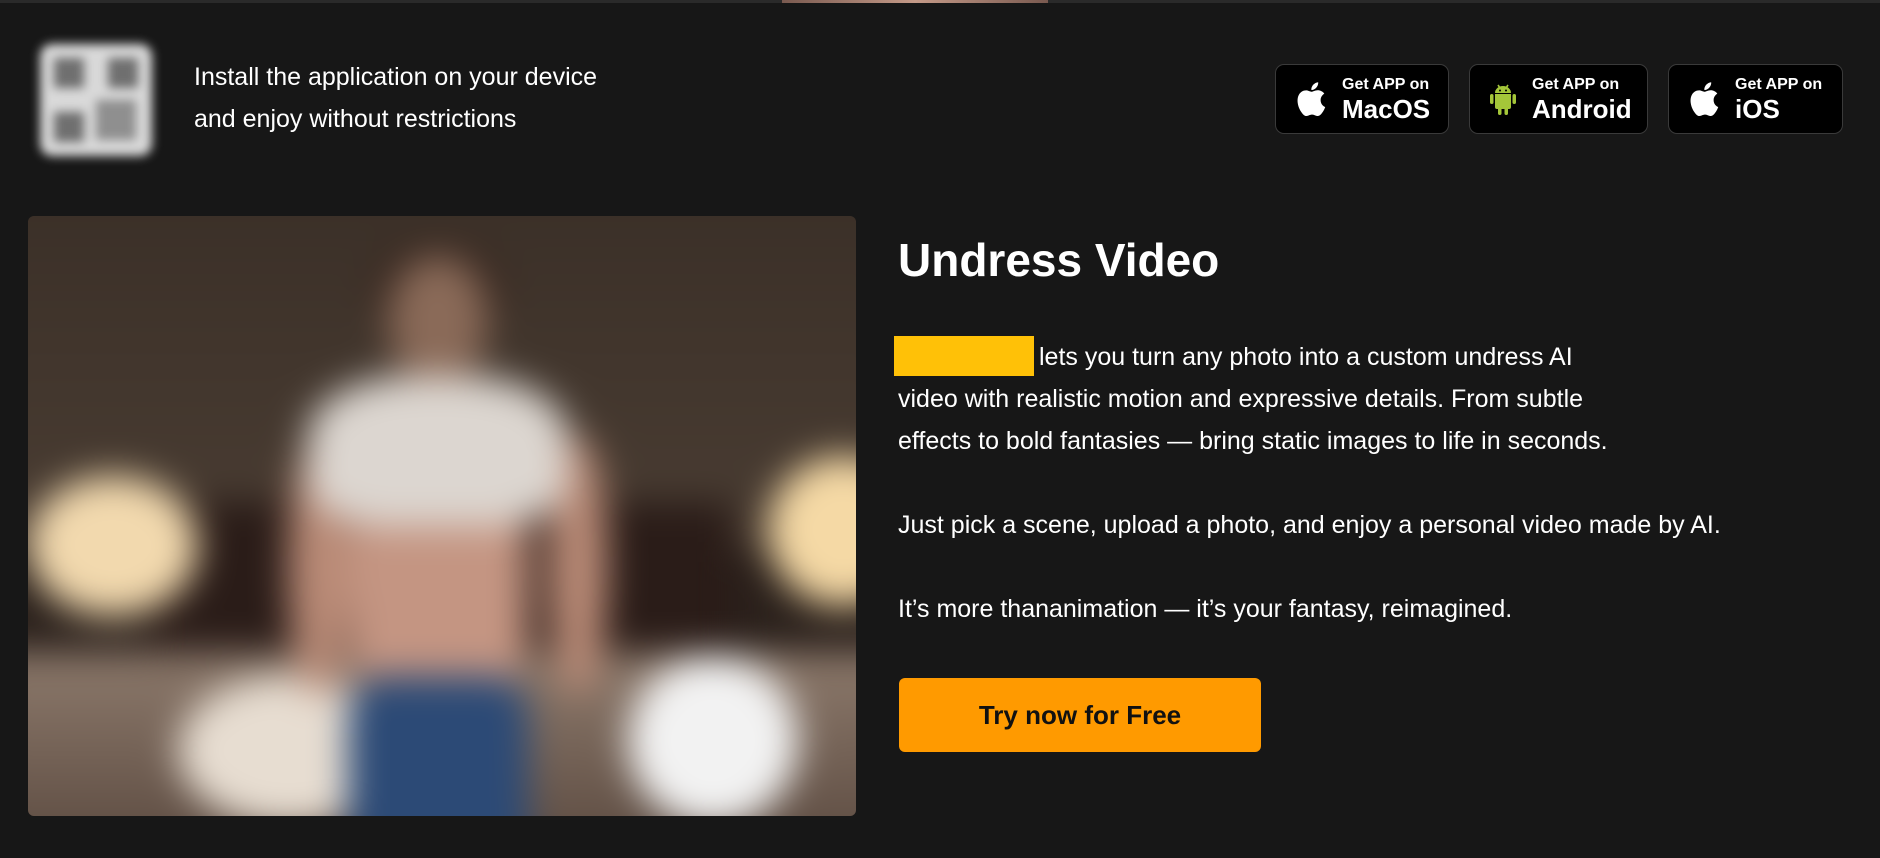  I want to click on try-now-button: Try now for Free, so click(1080, 715).